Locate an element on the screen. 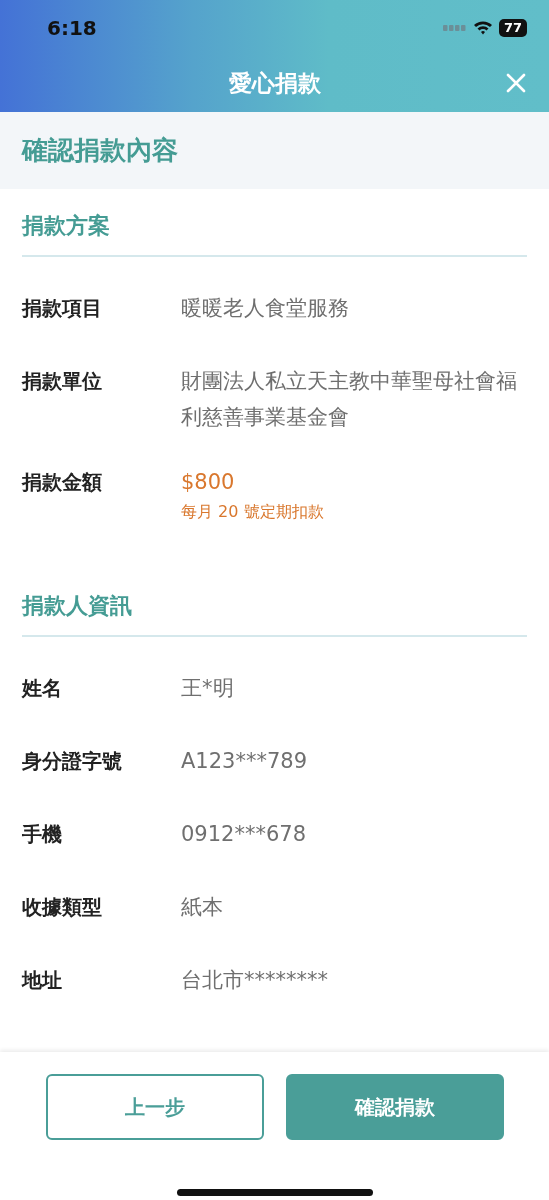  field-value: A123***789 is located at coordinates (245, 762).